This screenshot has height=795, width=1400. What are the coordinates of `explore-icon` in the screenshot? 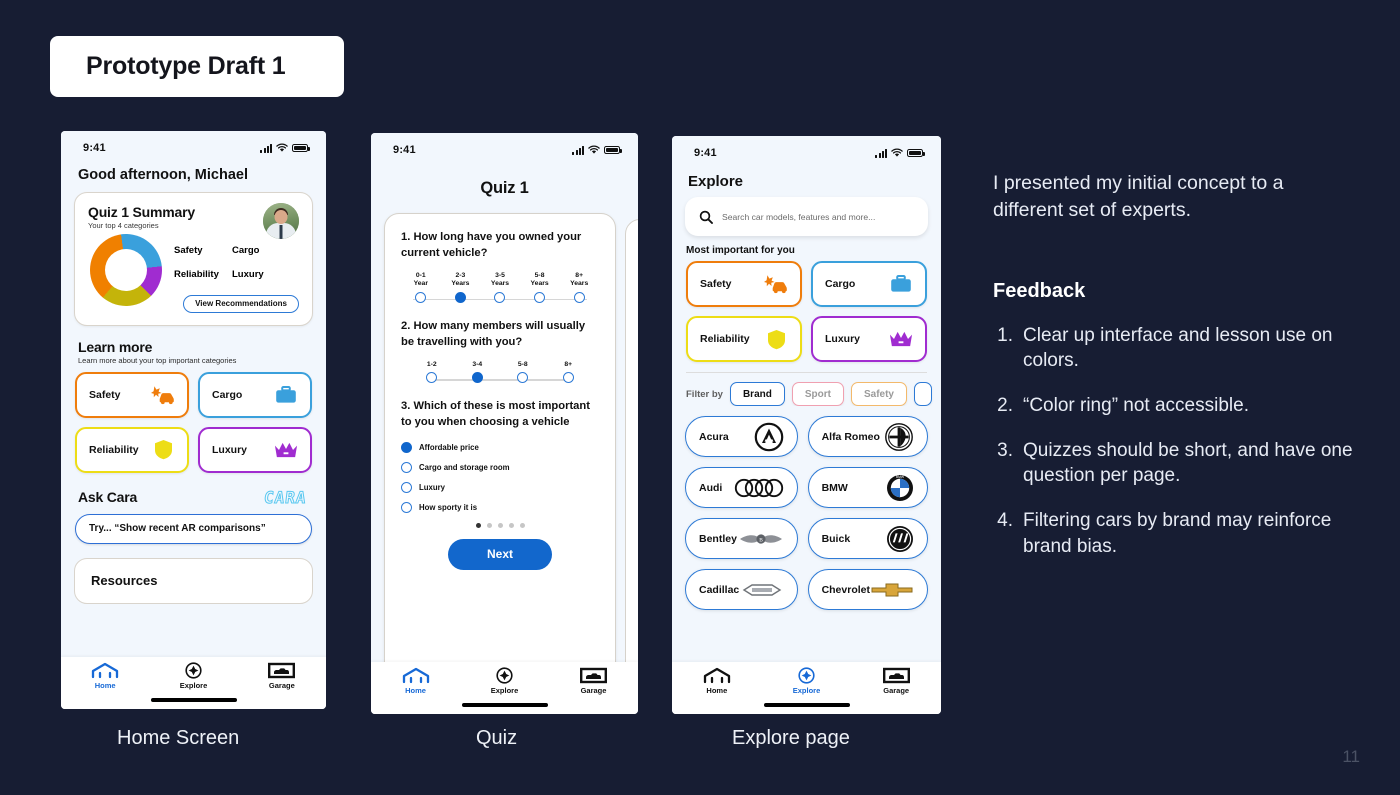 It's located at (504, 675).